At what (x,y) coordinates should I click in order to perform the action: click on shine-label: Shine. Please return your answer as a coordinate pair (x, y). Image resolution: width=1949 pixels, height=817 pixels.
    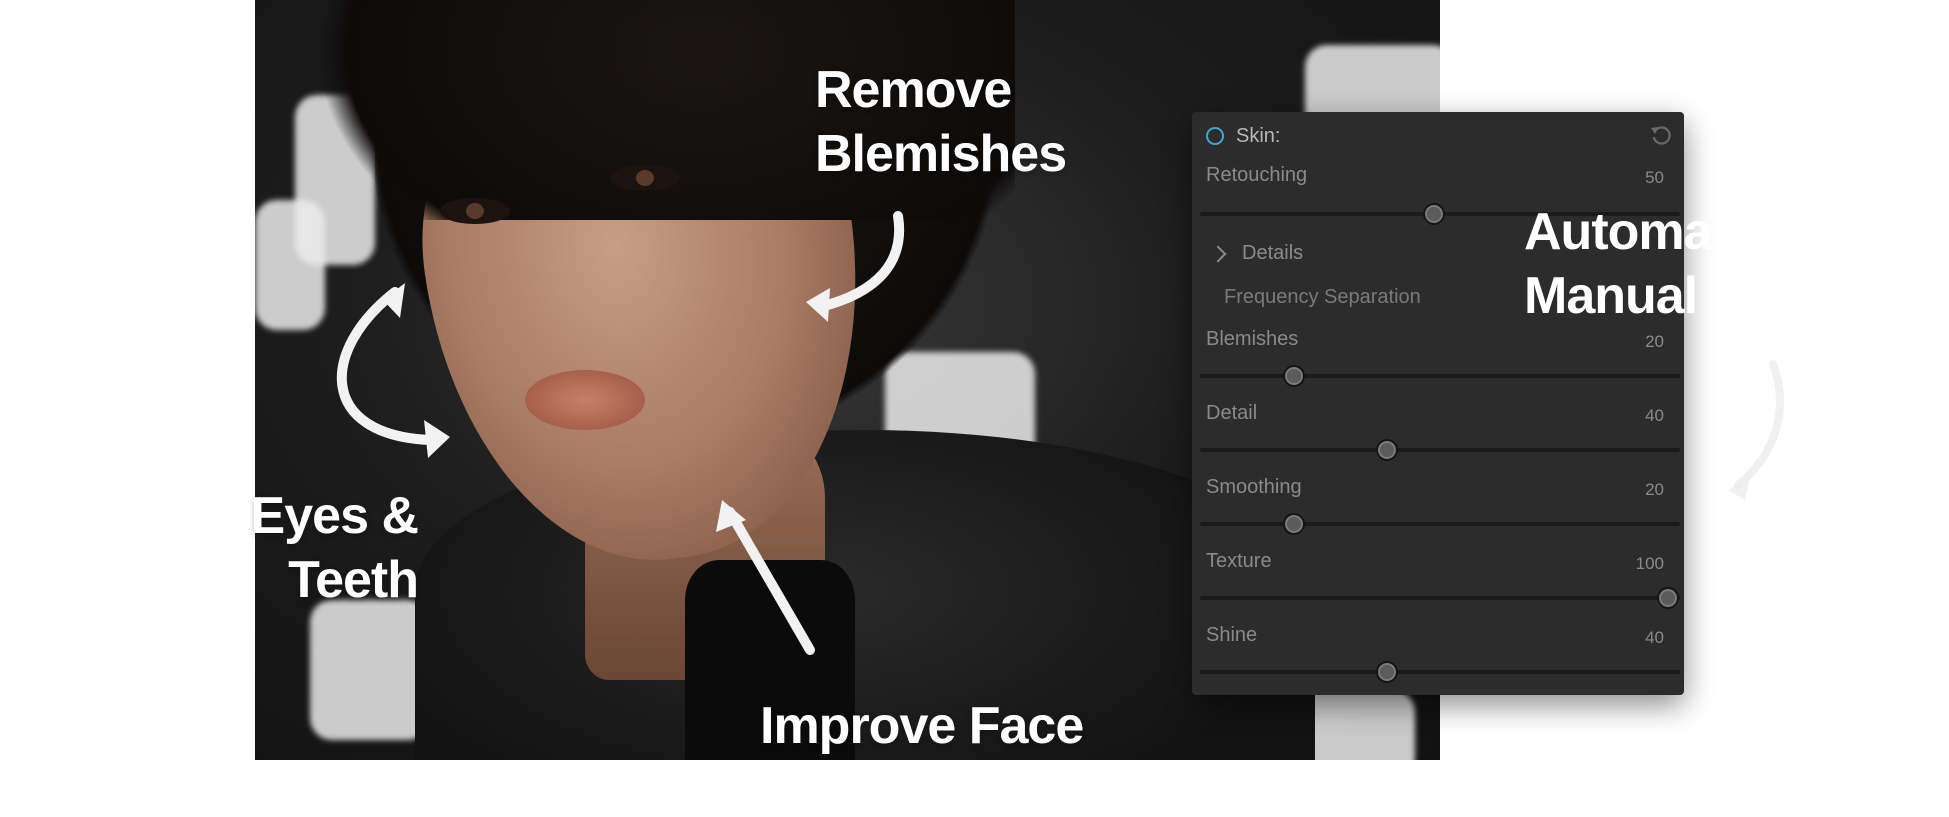
    Looking at the image, I should click on (1232, 635).